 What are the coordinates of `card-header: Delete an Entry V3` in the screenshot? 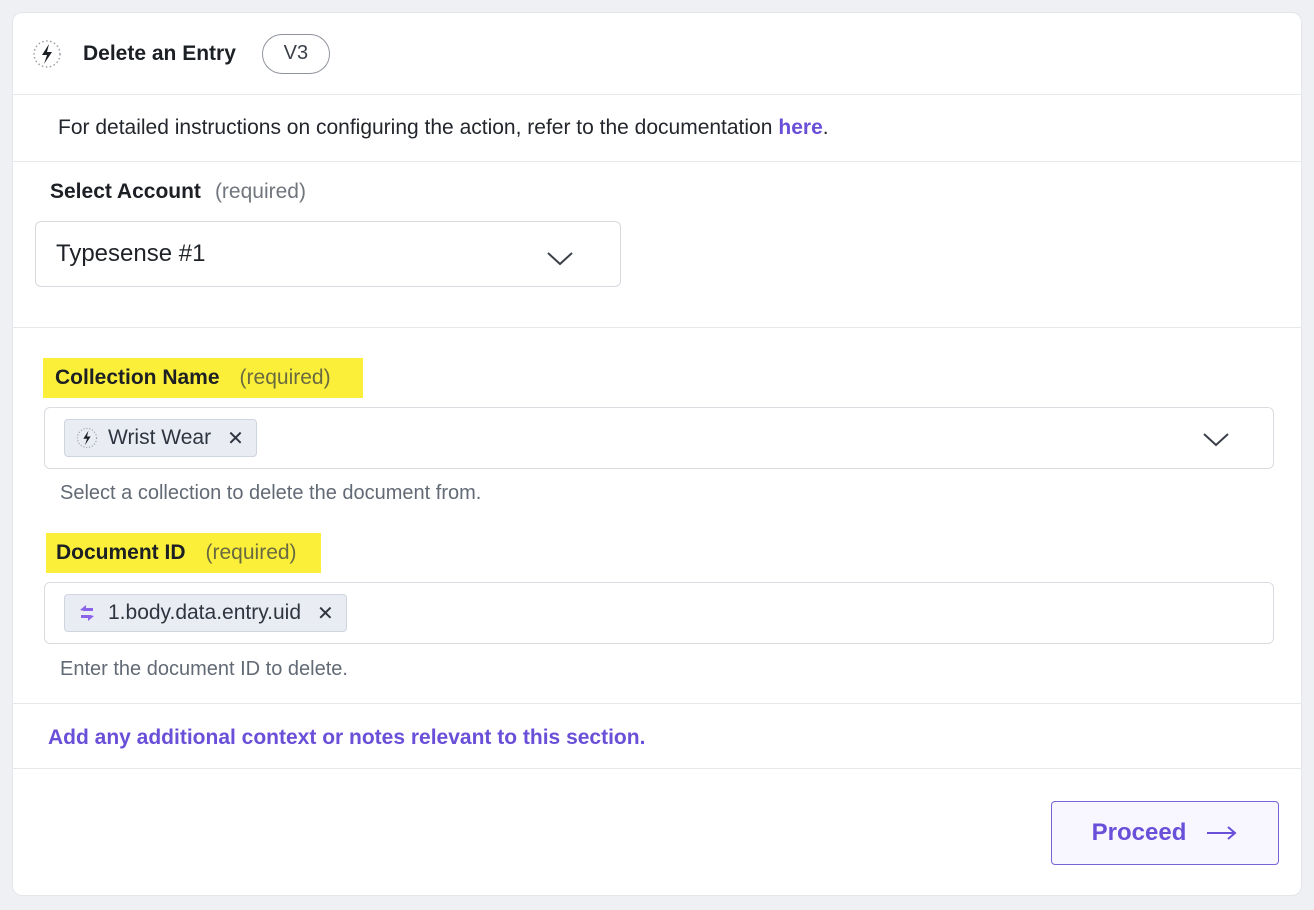 It's located at (657, 54).